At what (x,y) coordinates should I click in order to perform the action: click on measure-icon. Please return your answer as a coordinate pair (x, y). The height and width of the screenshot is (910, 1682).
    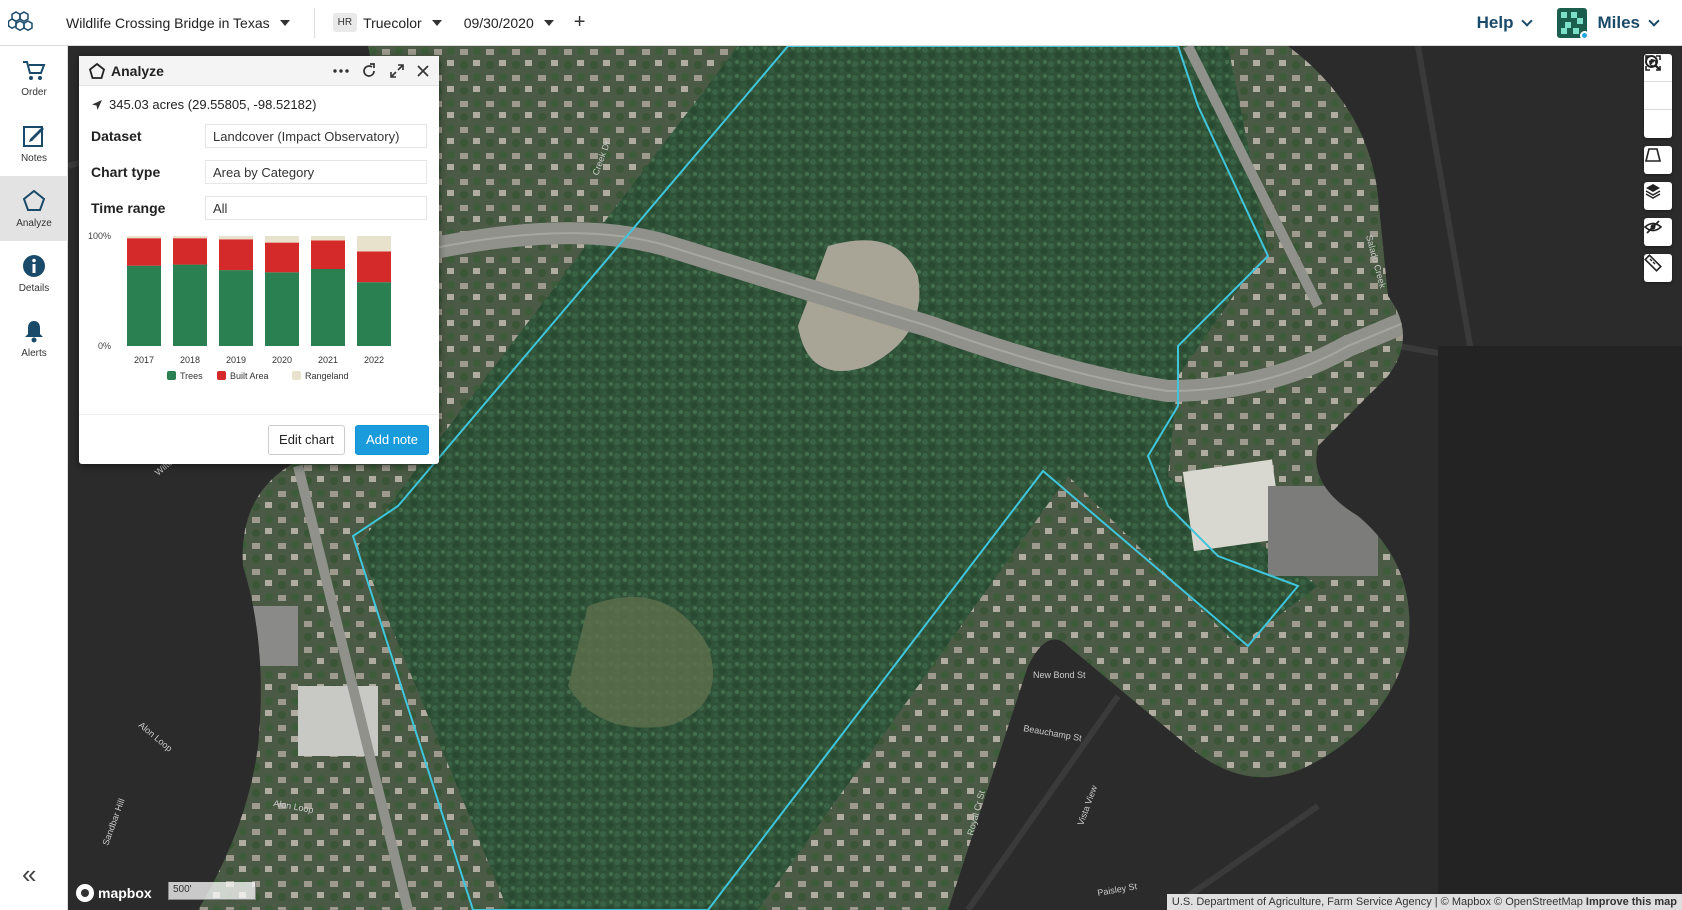
    Looking at the image, I should click on (1658, 268).